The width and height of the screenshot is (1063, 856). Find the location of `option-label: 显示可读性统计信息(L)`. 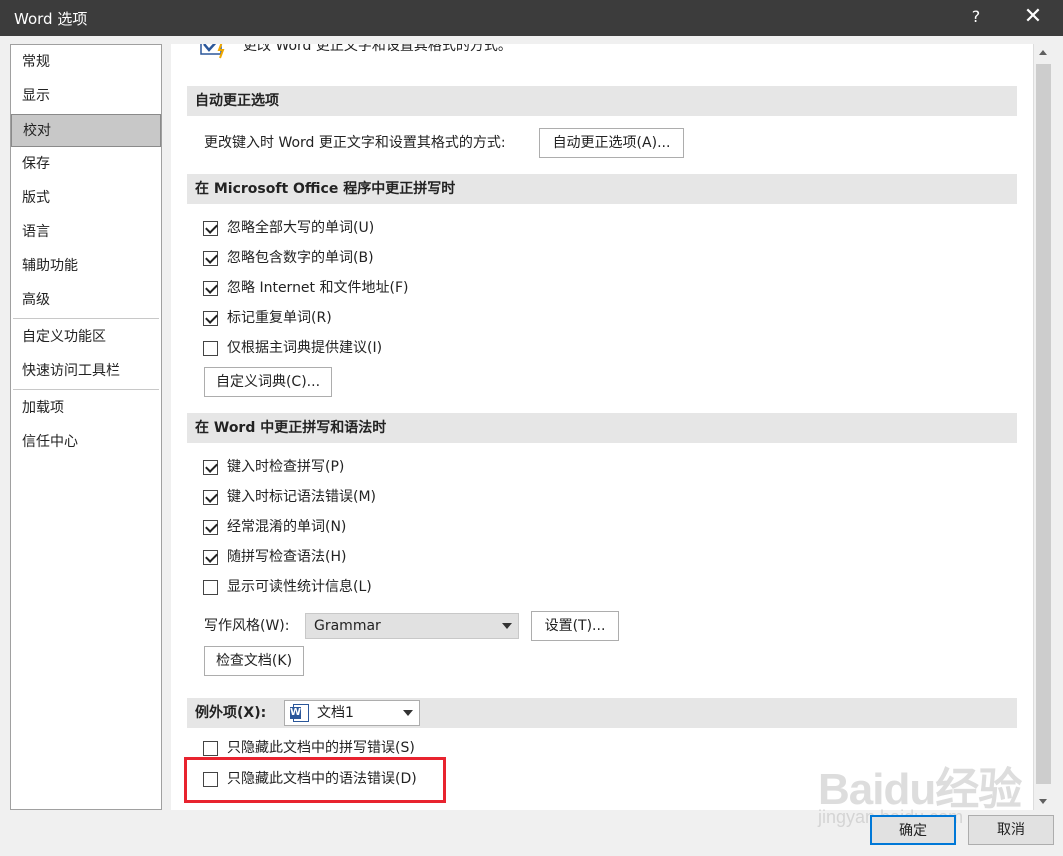

option-label: 显示可读性统计信息(L) is located at coordinates (299, 587).